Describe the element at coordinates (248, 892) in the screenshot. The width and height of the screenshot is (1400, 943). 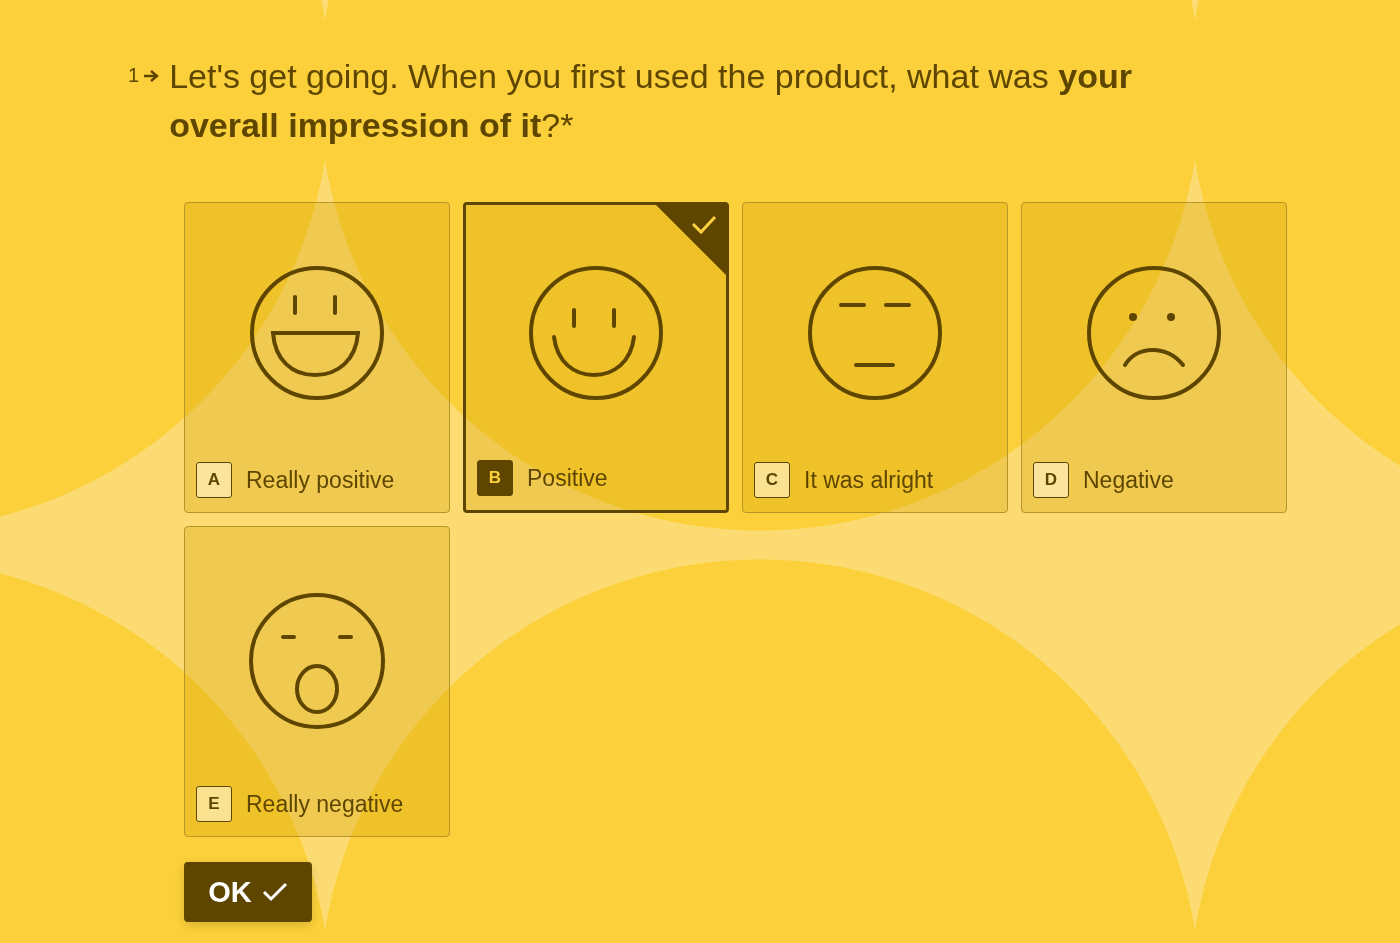
I see `ok-button: OK` at that location.